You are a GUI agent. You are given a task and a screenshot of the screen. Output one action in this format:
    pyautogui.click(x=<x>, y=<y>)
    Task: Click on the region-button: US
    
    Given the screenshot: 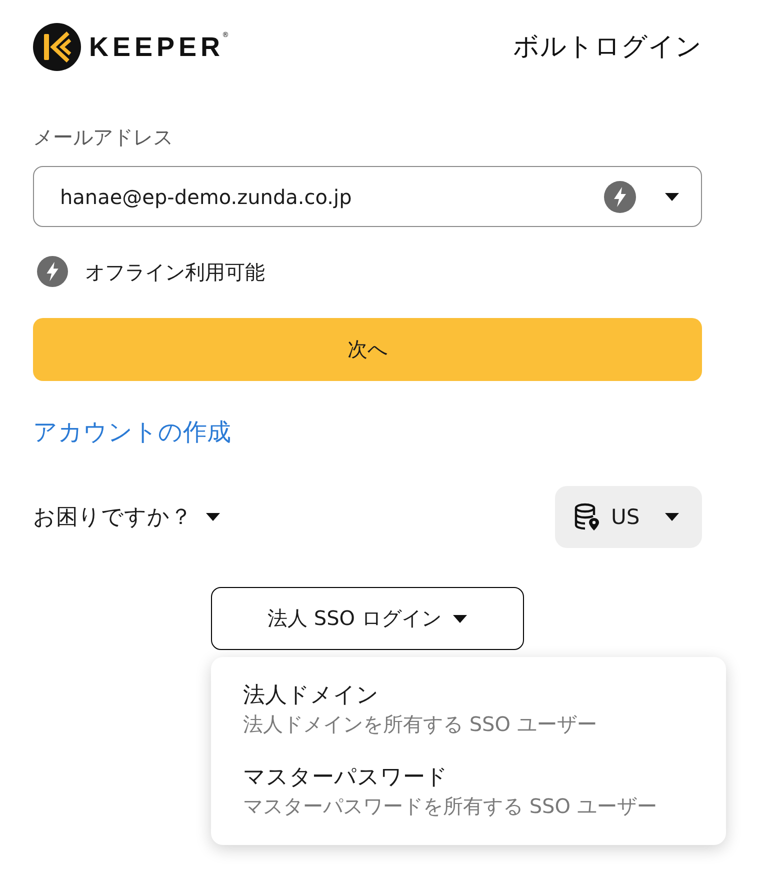 What is the action you would take?
    pyautogui.click(x=628, y=517)
    